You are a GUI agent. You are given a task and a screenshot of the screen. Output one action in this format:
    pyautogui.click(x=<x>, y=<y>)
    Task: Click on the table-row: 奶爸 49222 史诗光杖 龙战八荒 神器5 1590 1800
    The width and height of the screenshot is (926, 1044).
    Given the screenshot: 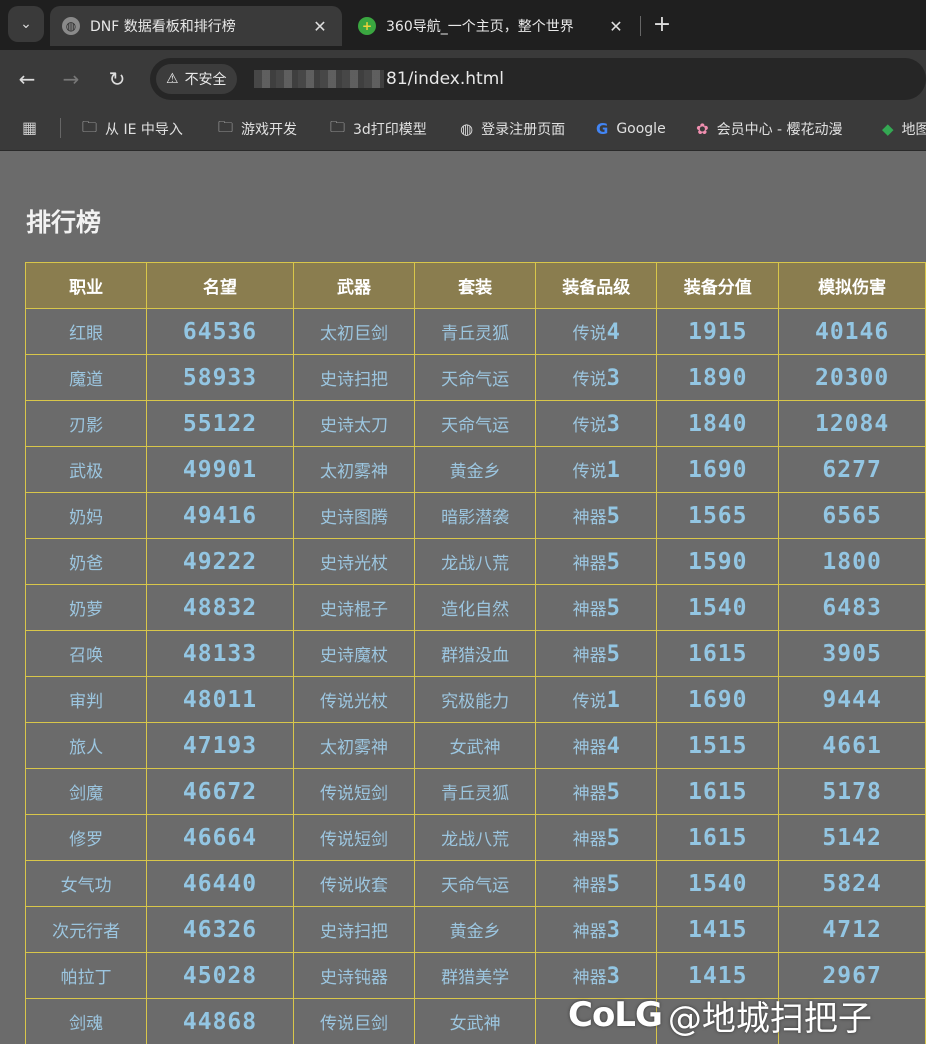 What is the action you would take?
    pyautogui.click(x=475, y=561)
    